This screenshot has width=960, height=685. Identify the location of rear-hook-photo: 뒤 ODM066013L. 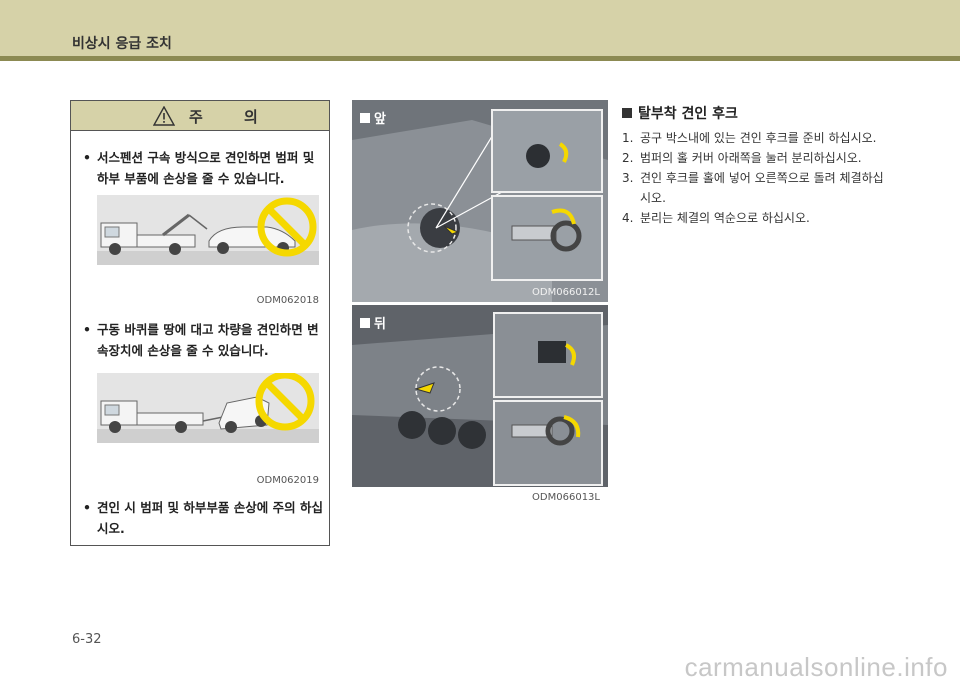
(480, 407).